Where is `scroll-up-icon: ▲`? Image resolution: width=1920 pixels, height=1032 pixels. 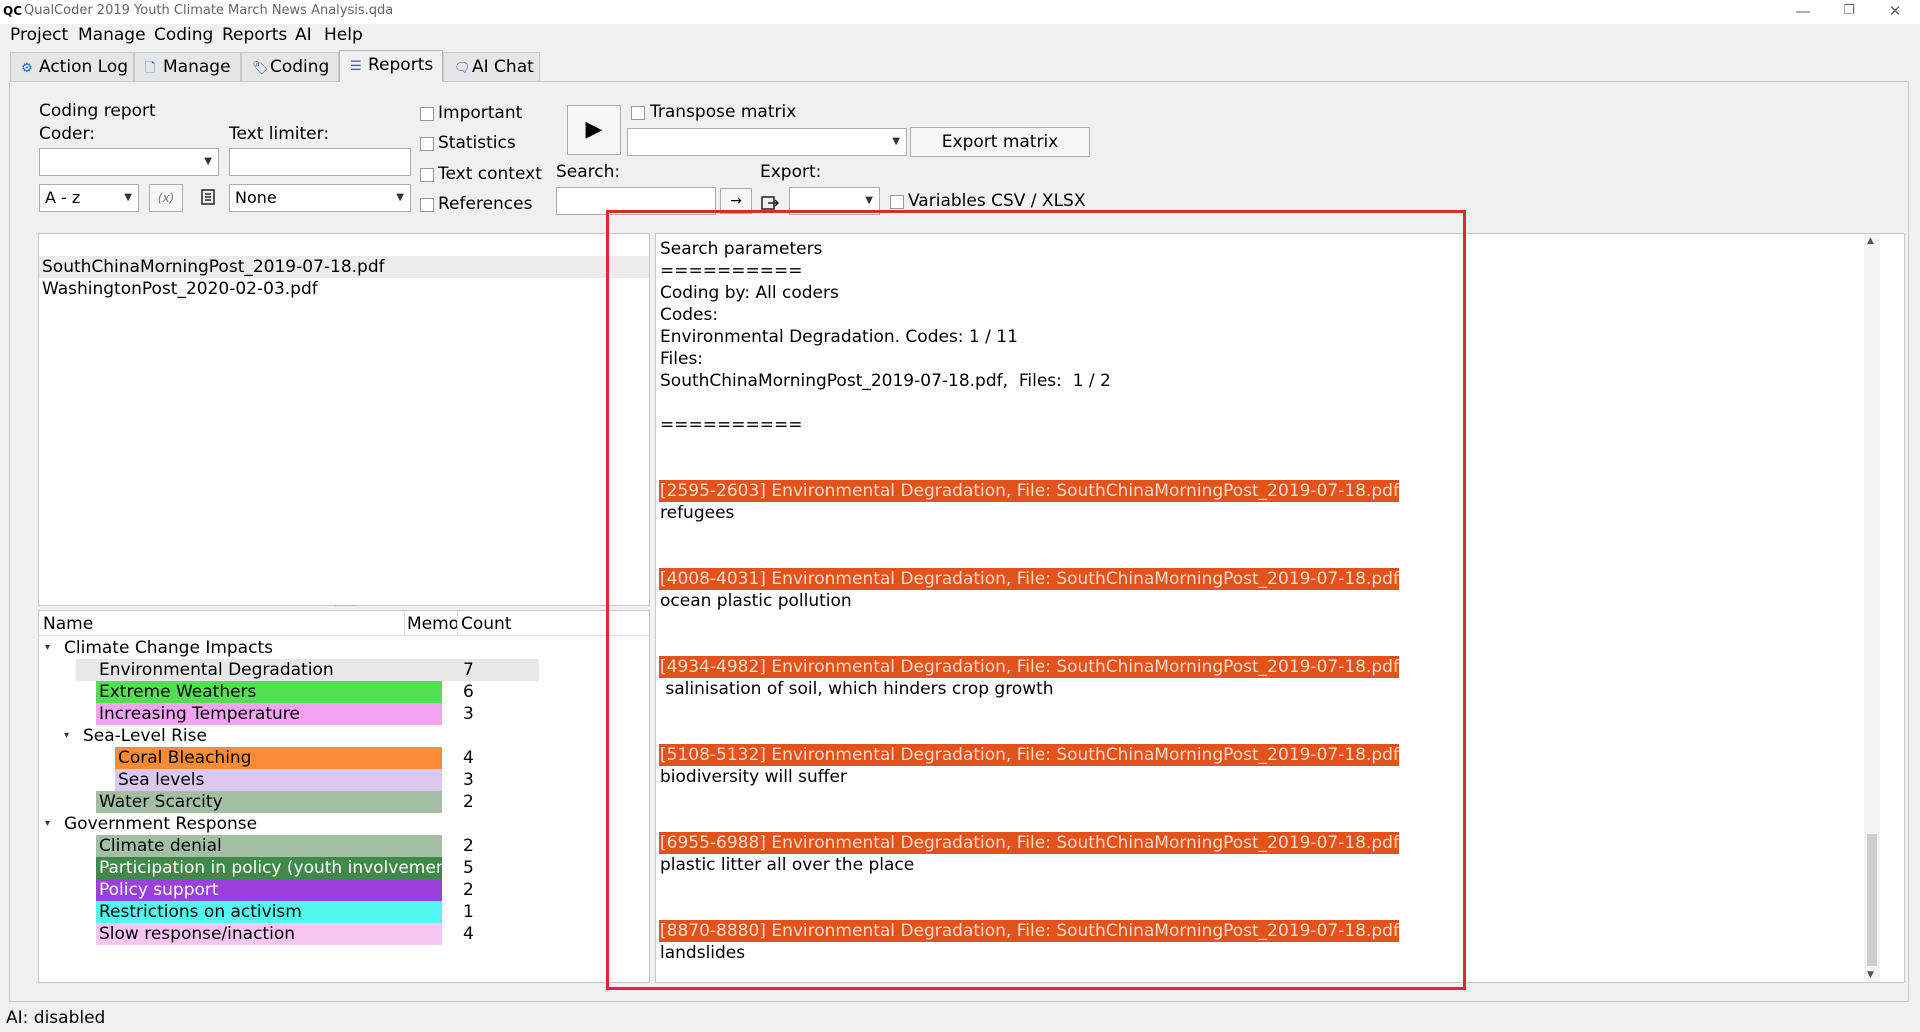 scroll-up-icon: ▲ is located at coordinates (1870, 241).